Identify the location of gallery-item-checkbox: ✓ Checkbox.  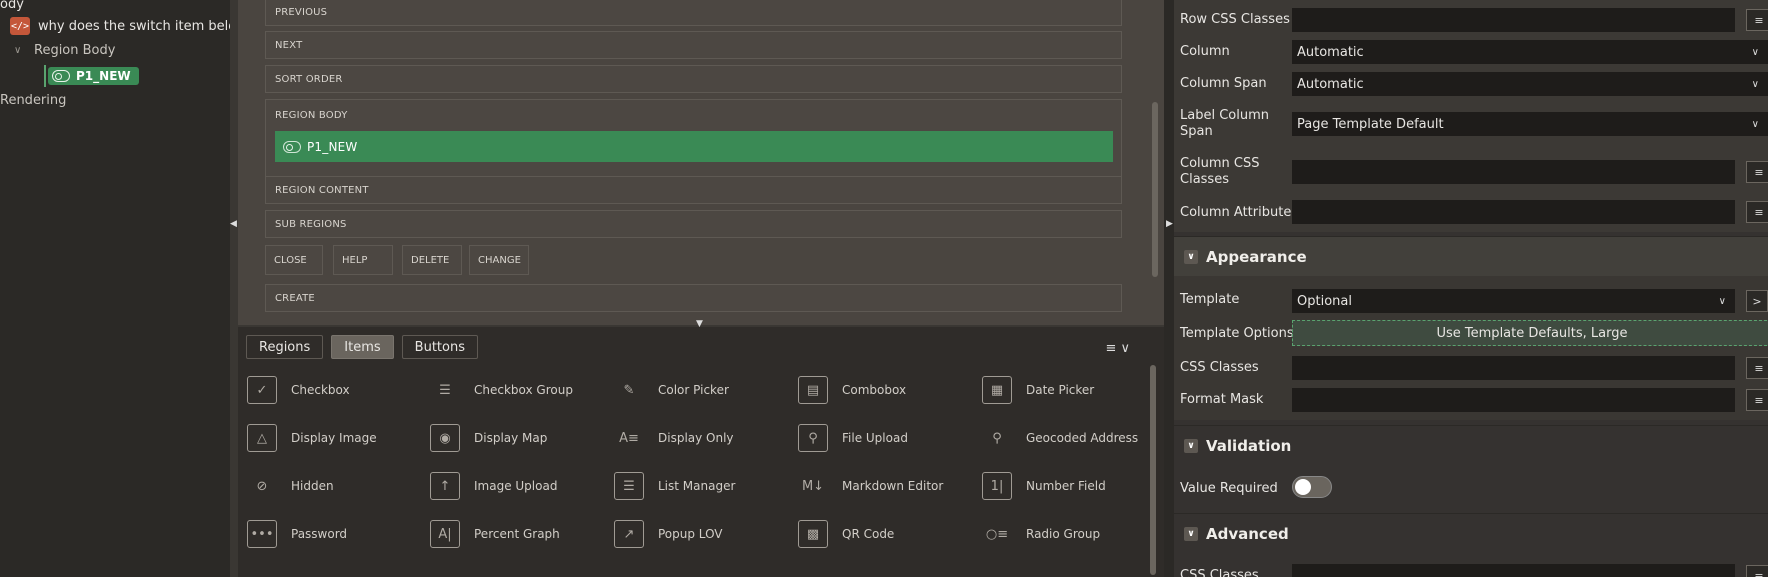
(298, 390).